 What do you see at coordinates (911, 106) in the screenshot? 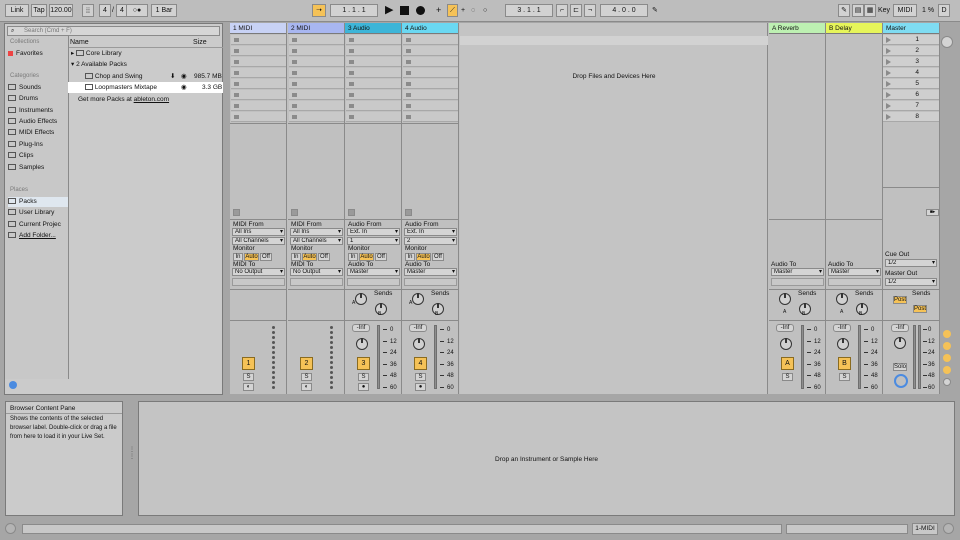
I see `scene-launch-7: 7` at bounding box center [911, 106].